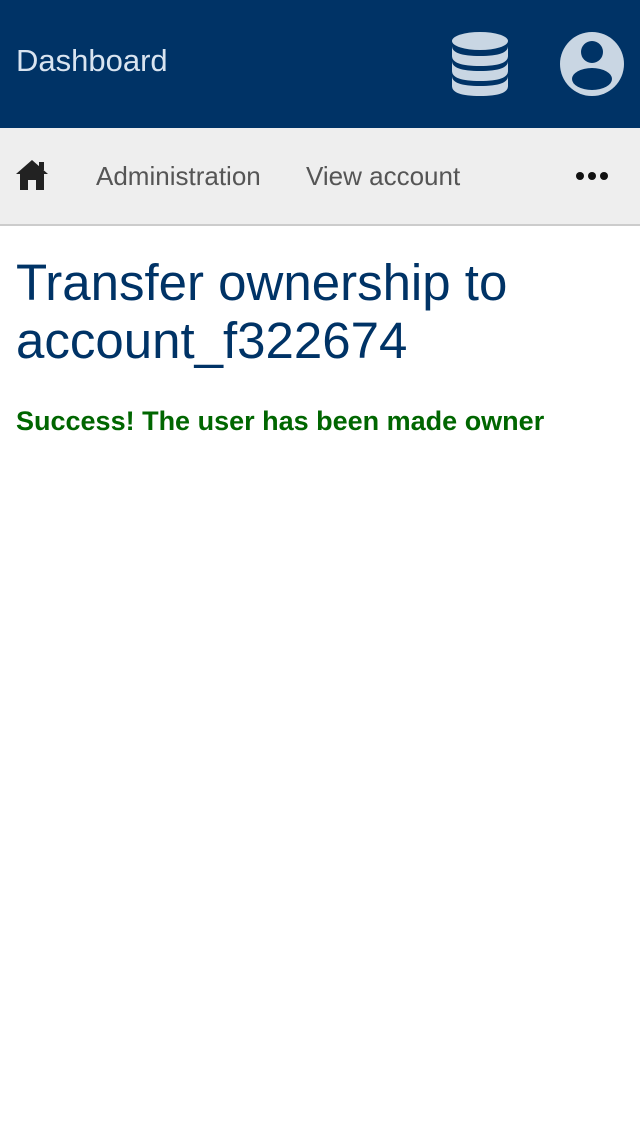 This screenshot has width=640, height=1136. Describe the element at coordinates (92, 61) in the screenshot. I see `dashboard-link: Dashboard` at that location.